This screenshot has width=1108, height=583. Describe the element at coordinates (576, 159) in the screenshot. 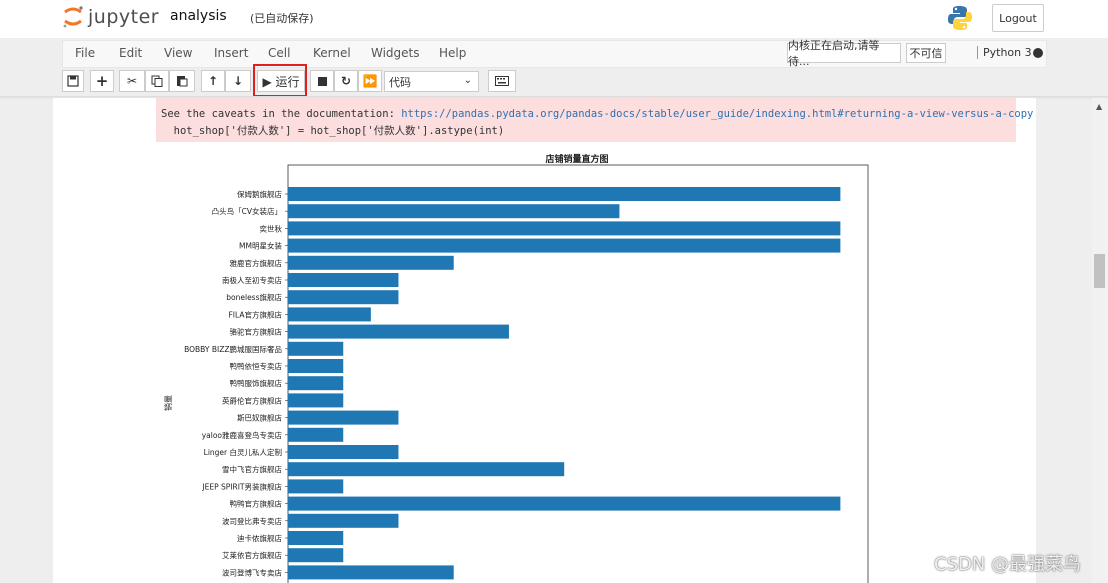

I see `chart-title: 店铺销量直方图` at that location.